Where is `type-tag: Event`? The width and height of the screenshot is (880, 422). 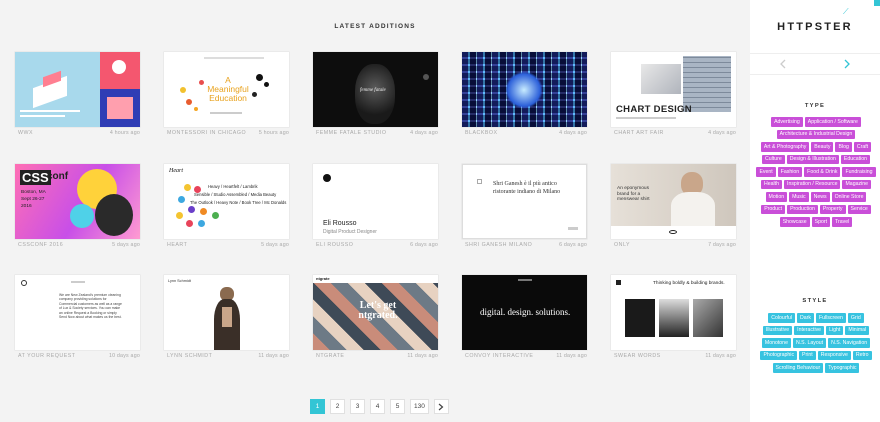 type-tag: Event is located at coordinates (766, 172).